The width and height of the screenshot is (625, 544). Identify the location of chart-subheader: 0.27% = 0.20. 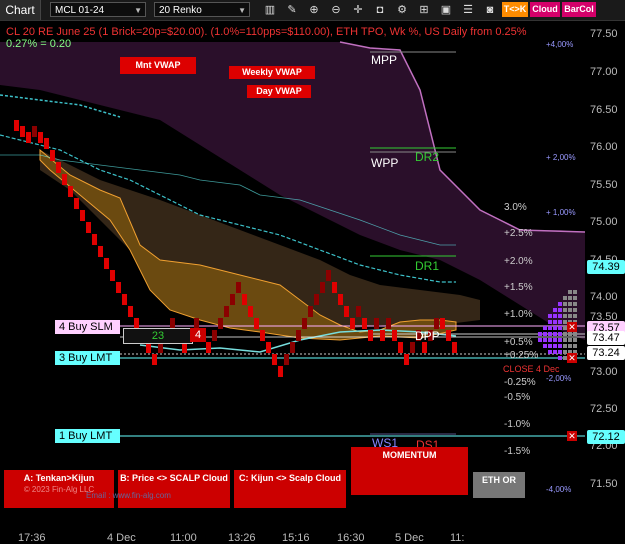
(39, 44).